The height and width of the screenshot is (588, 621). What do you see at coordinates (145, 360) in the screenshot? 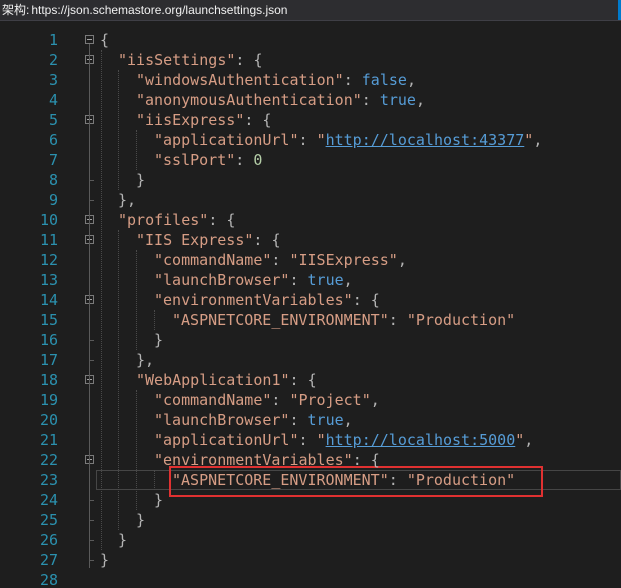
I see `json-punctuation: },` at bounding box center [145, 360].